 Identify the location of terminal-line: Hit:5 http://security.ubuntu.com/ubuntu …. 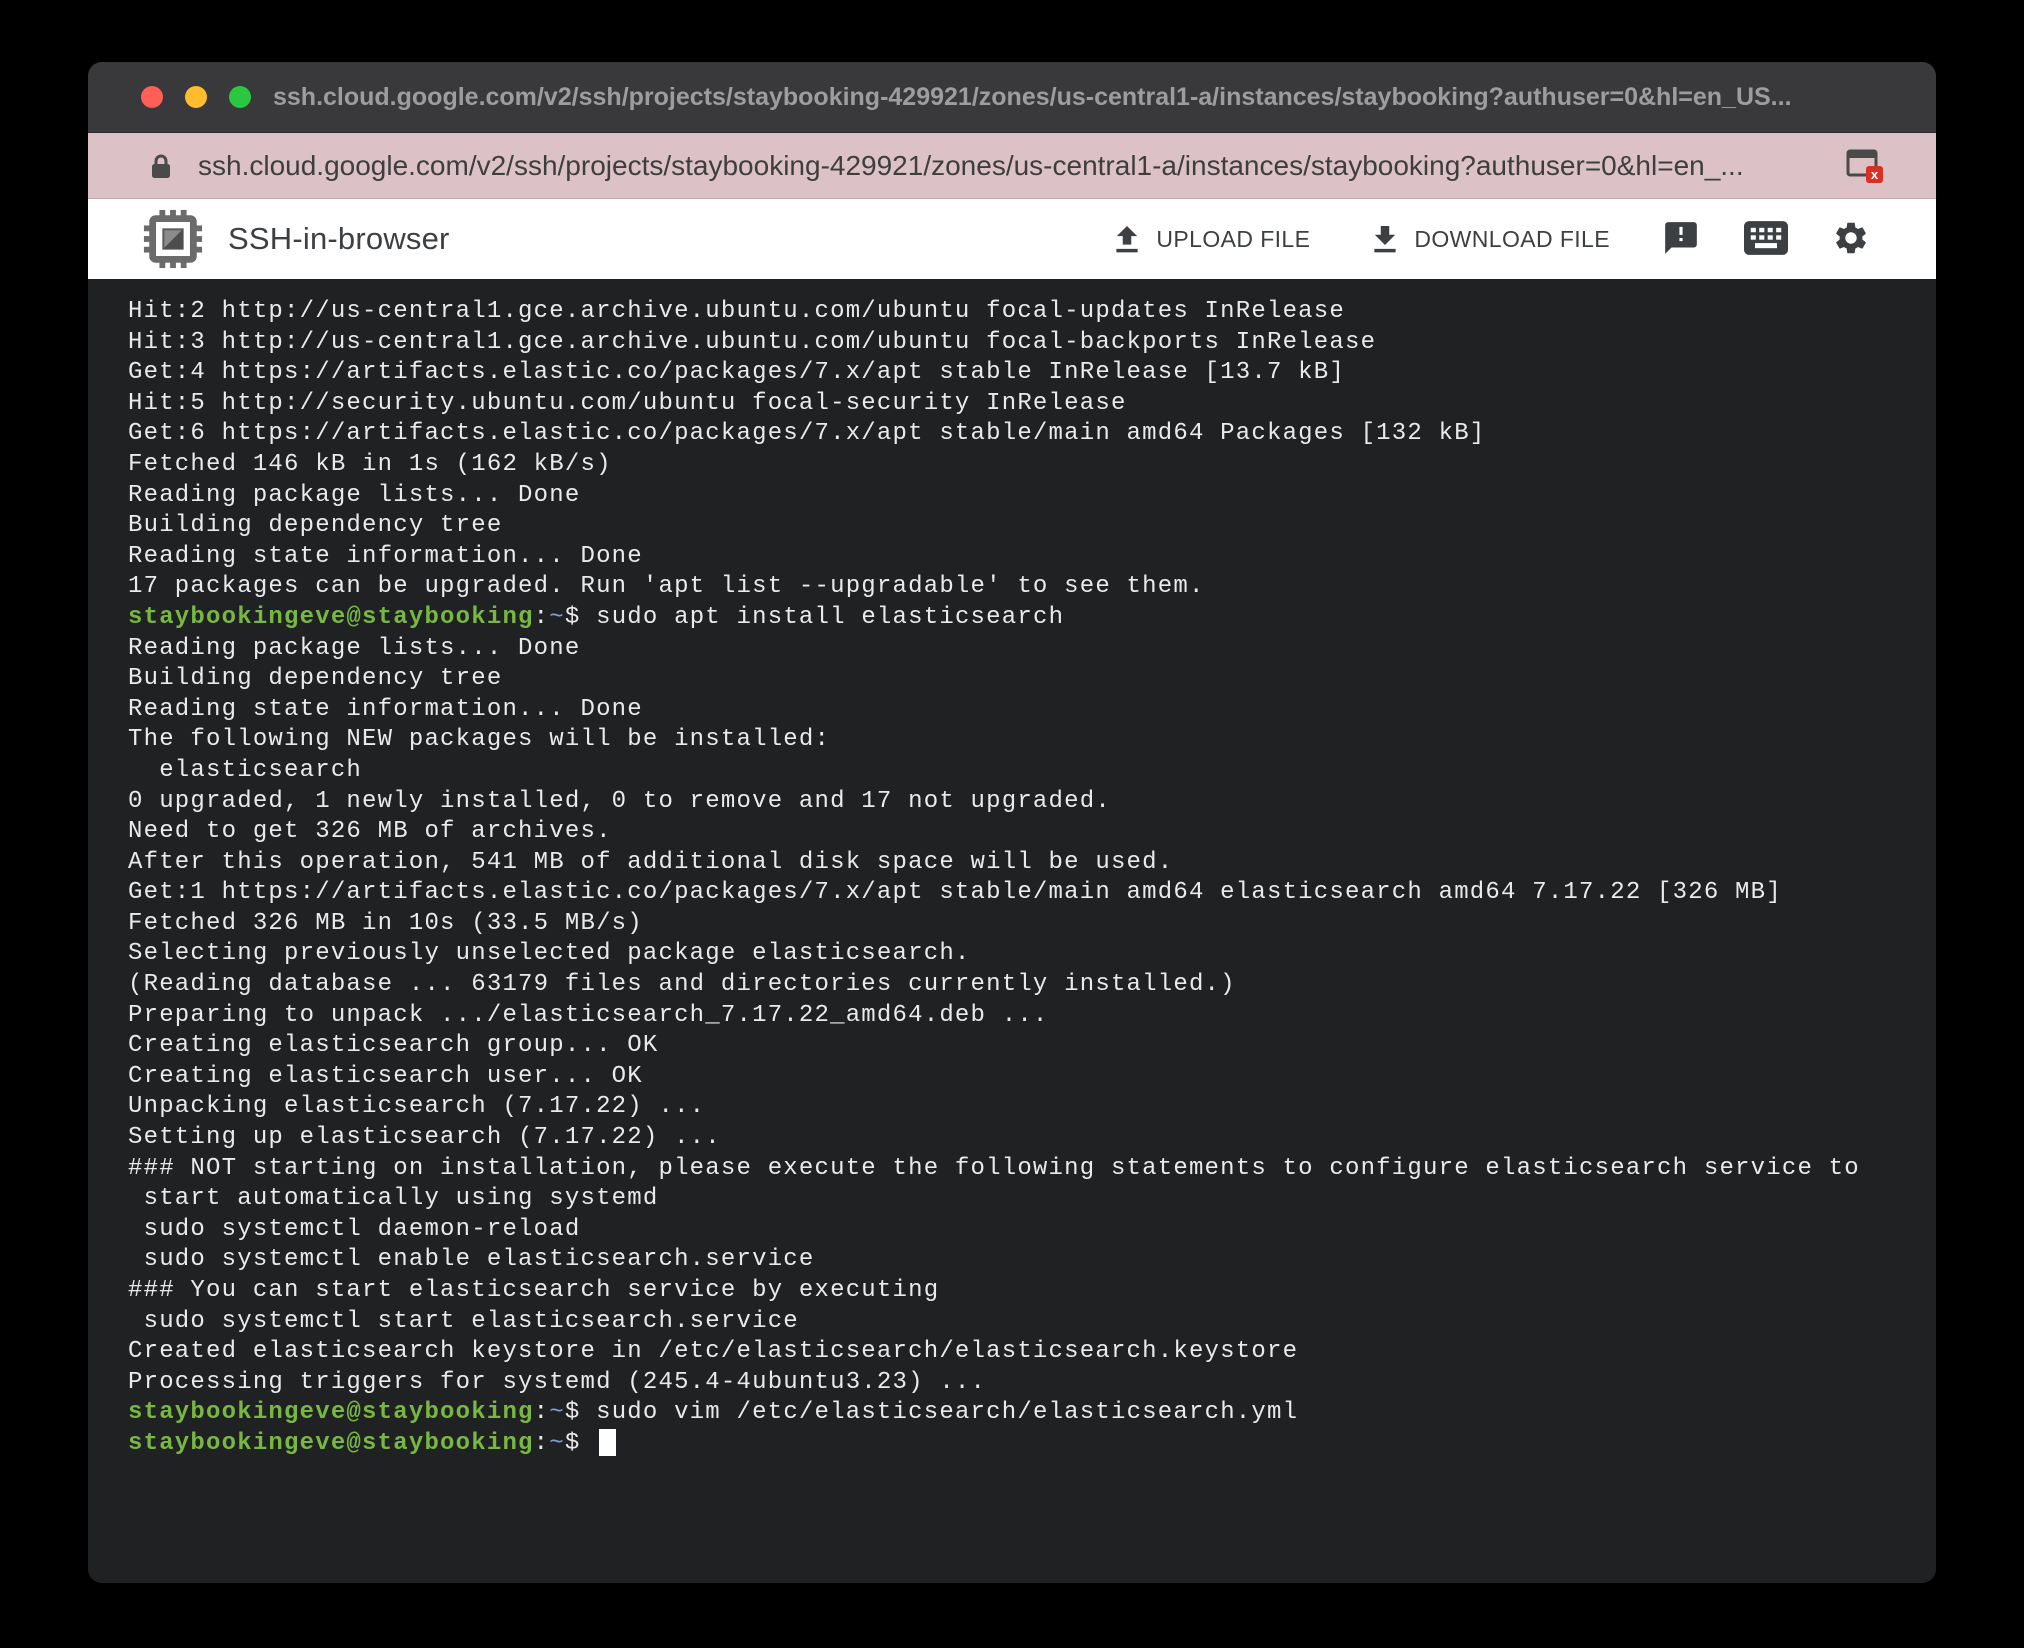
(627, 403).